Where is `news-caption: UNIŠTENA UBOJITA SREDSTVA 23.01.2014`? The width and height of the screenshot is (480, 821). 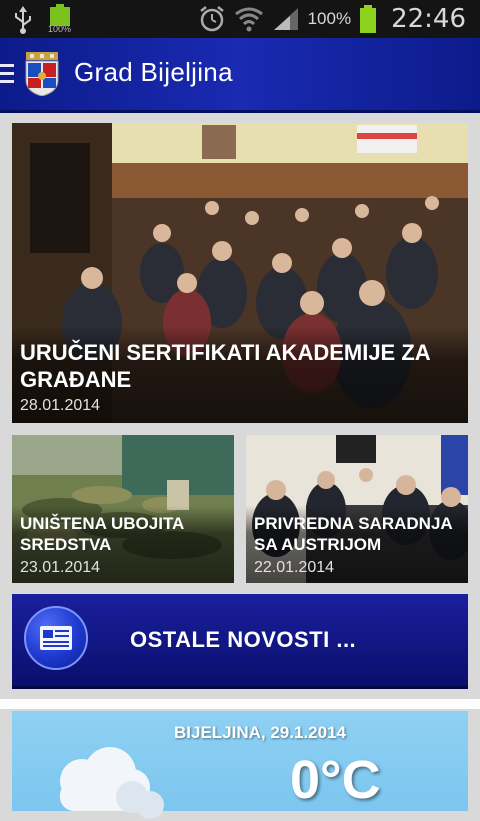 news-caption: UNIŠTENA UBOJITA SREDSTVA 23.01.2014 is located at coordinates (123, 544).